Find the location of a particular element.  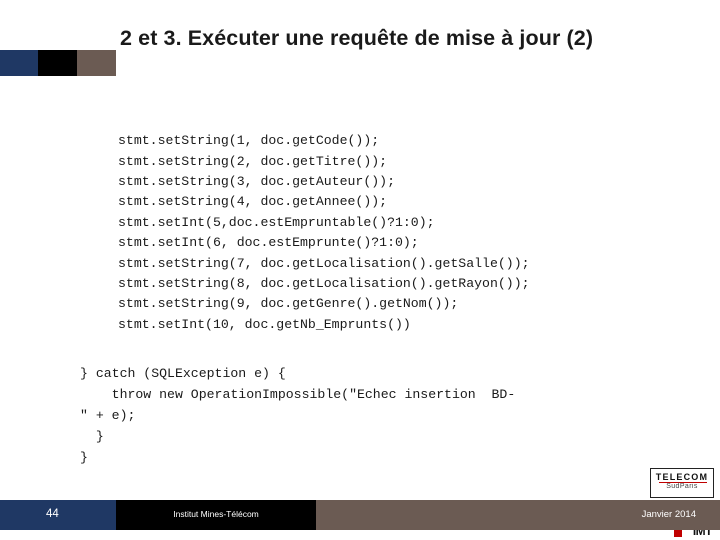

accent-bar-blue is located at coordinates (19, 63).